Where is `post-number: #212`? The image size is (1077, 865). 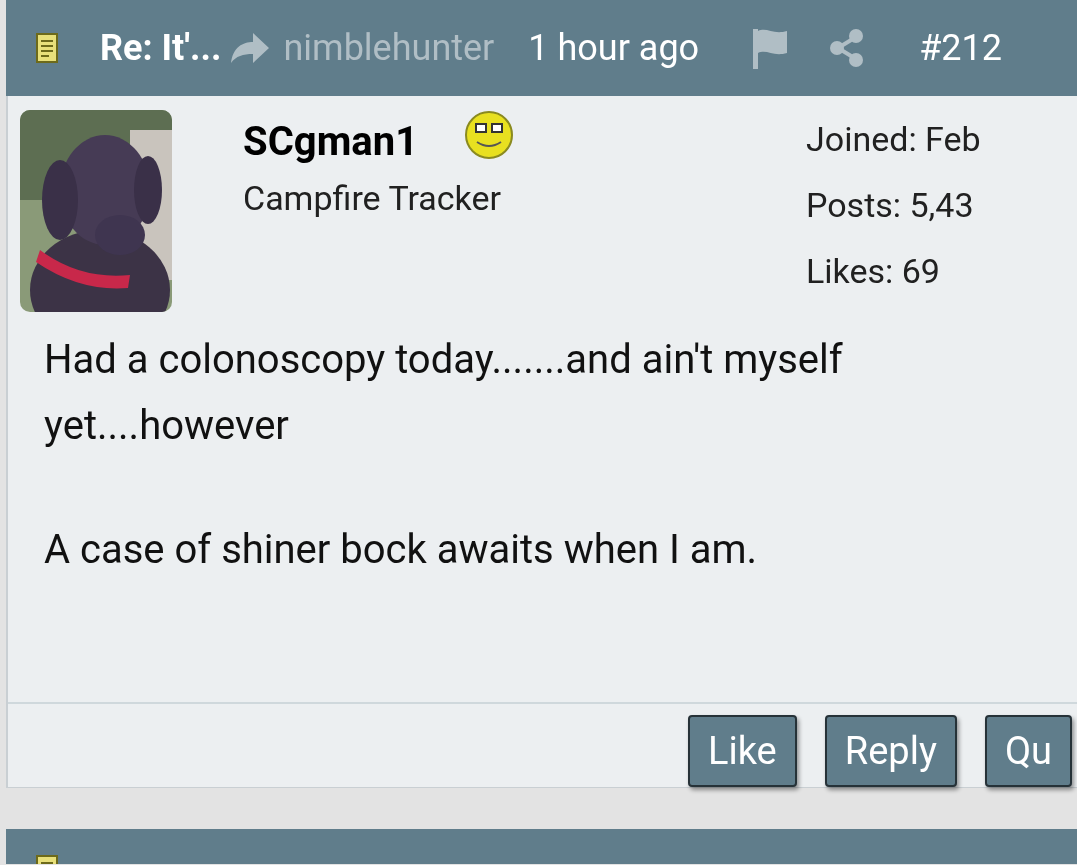 post-number: #212 is located at coordinates (961, 48).